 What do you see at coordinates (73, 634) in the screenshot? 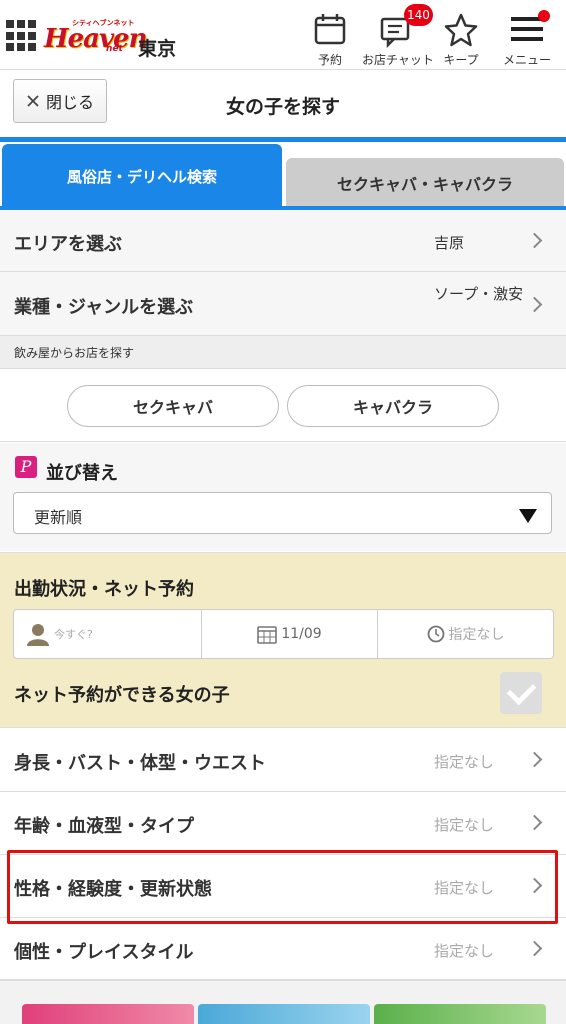
I see `now-placeholder: 今すぐ?` at bounding box center [73, 634].